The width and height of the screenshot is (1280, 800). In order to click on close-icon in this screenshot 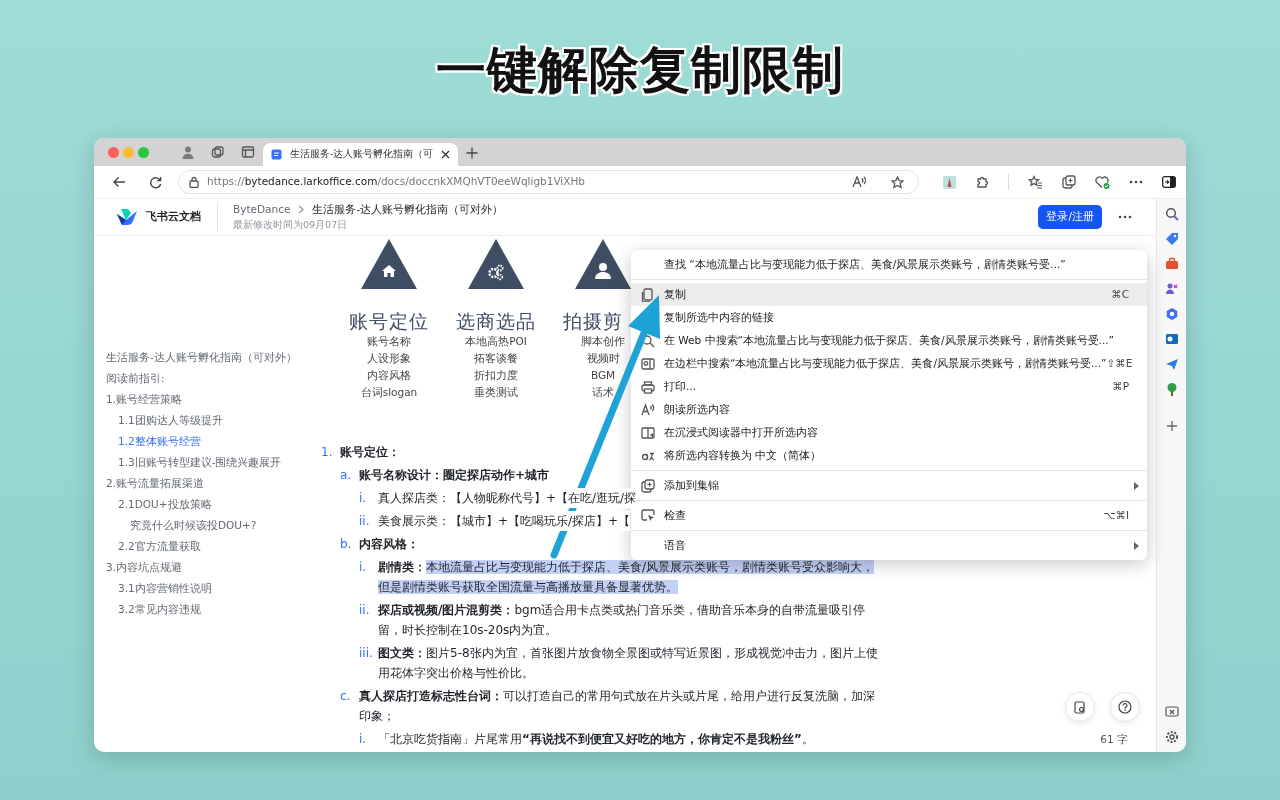, I will do `click(446, 154)`.